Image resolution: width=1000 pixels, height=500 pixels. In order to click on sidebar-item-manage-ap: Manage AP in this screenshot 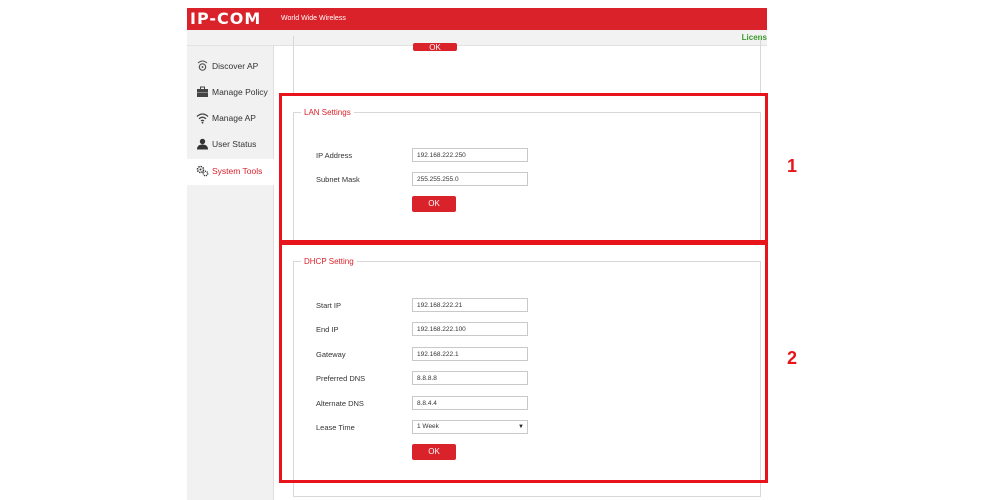, I will do `click(230, 119)`.